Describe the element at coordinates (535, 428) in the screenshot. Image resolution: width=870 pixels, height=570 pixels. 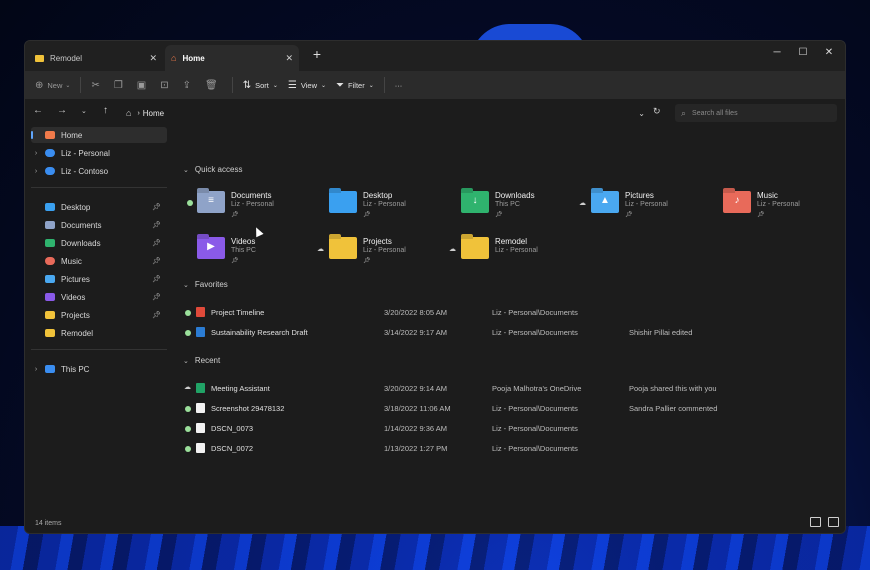
I see `file-location: Liz - Personal\Documents` at that location.